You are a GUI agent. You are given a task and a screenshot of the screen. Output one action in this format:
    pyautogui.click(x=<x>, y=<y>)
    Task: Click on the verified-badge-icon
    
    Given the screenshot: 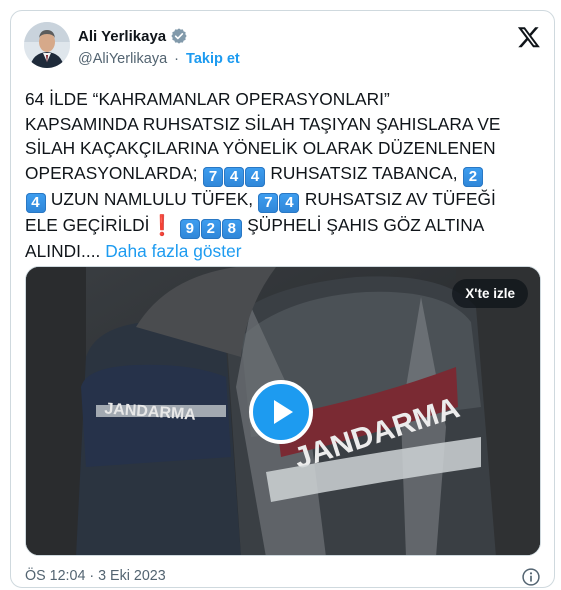 What is the action you would take?
    pyautogui.click(x=179, y=36)
    